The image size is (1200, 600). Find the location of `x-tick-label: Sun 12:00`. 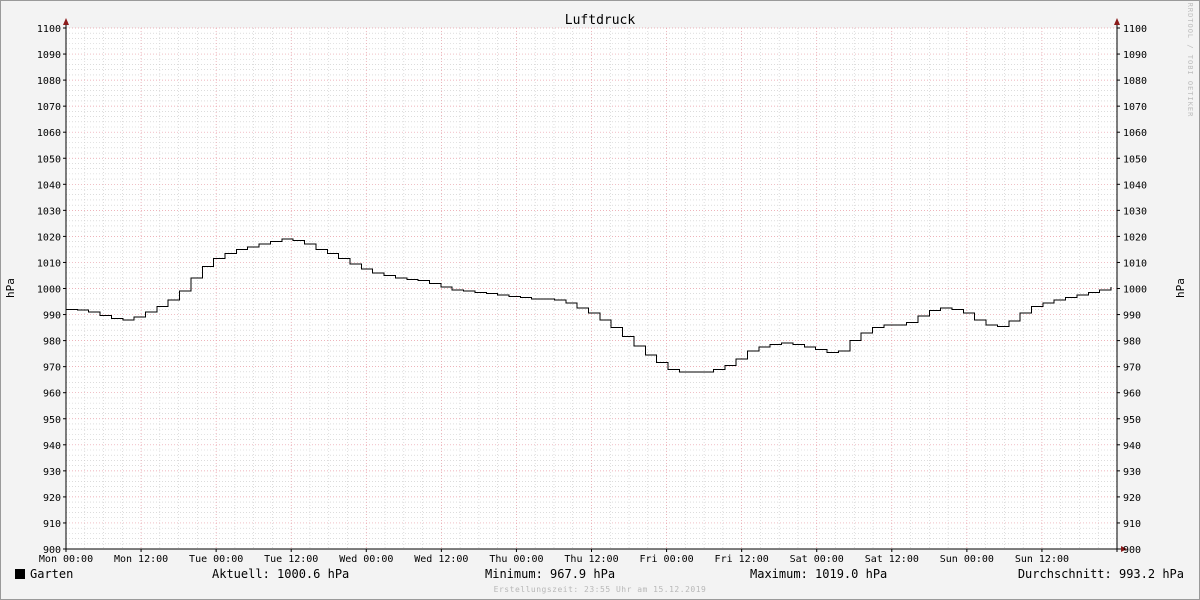

x-tick-label: Sun 12:00 is located at coordinates (1042, 559).